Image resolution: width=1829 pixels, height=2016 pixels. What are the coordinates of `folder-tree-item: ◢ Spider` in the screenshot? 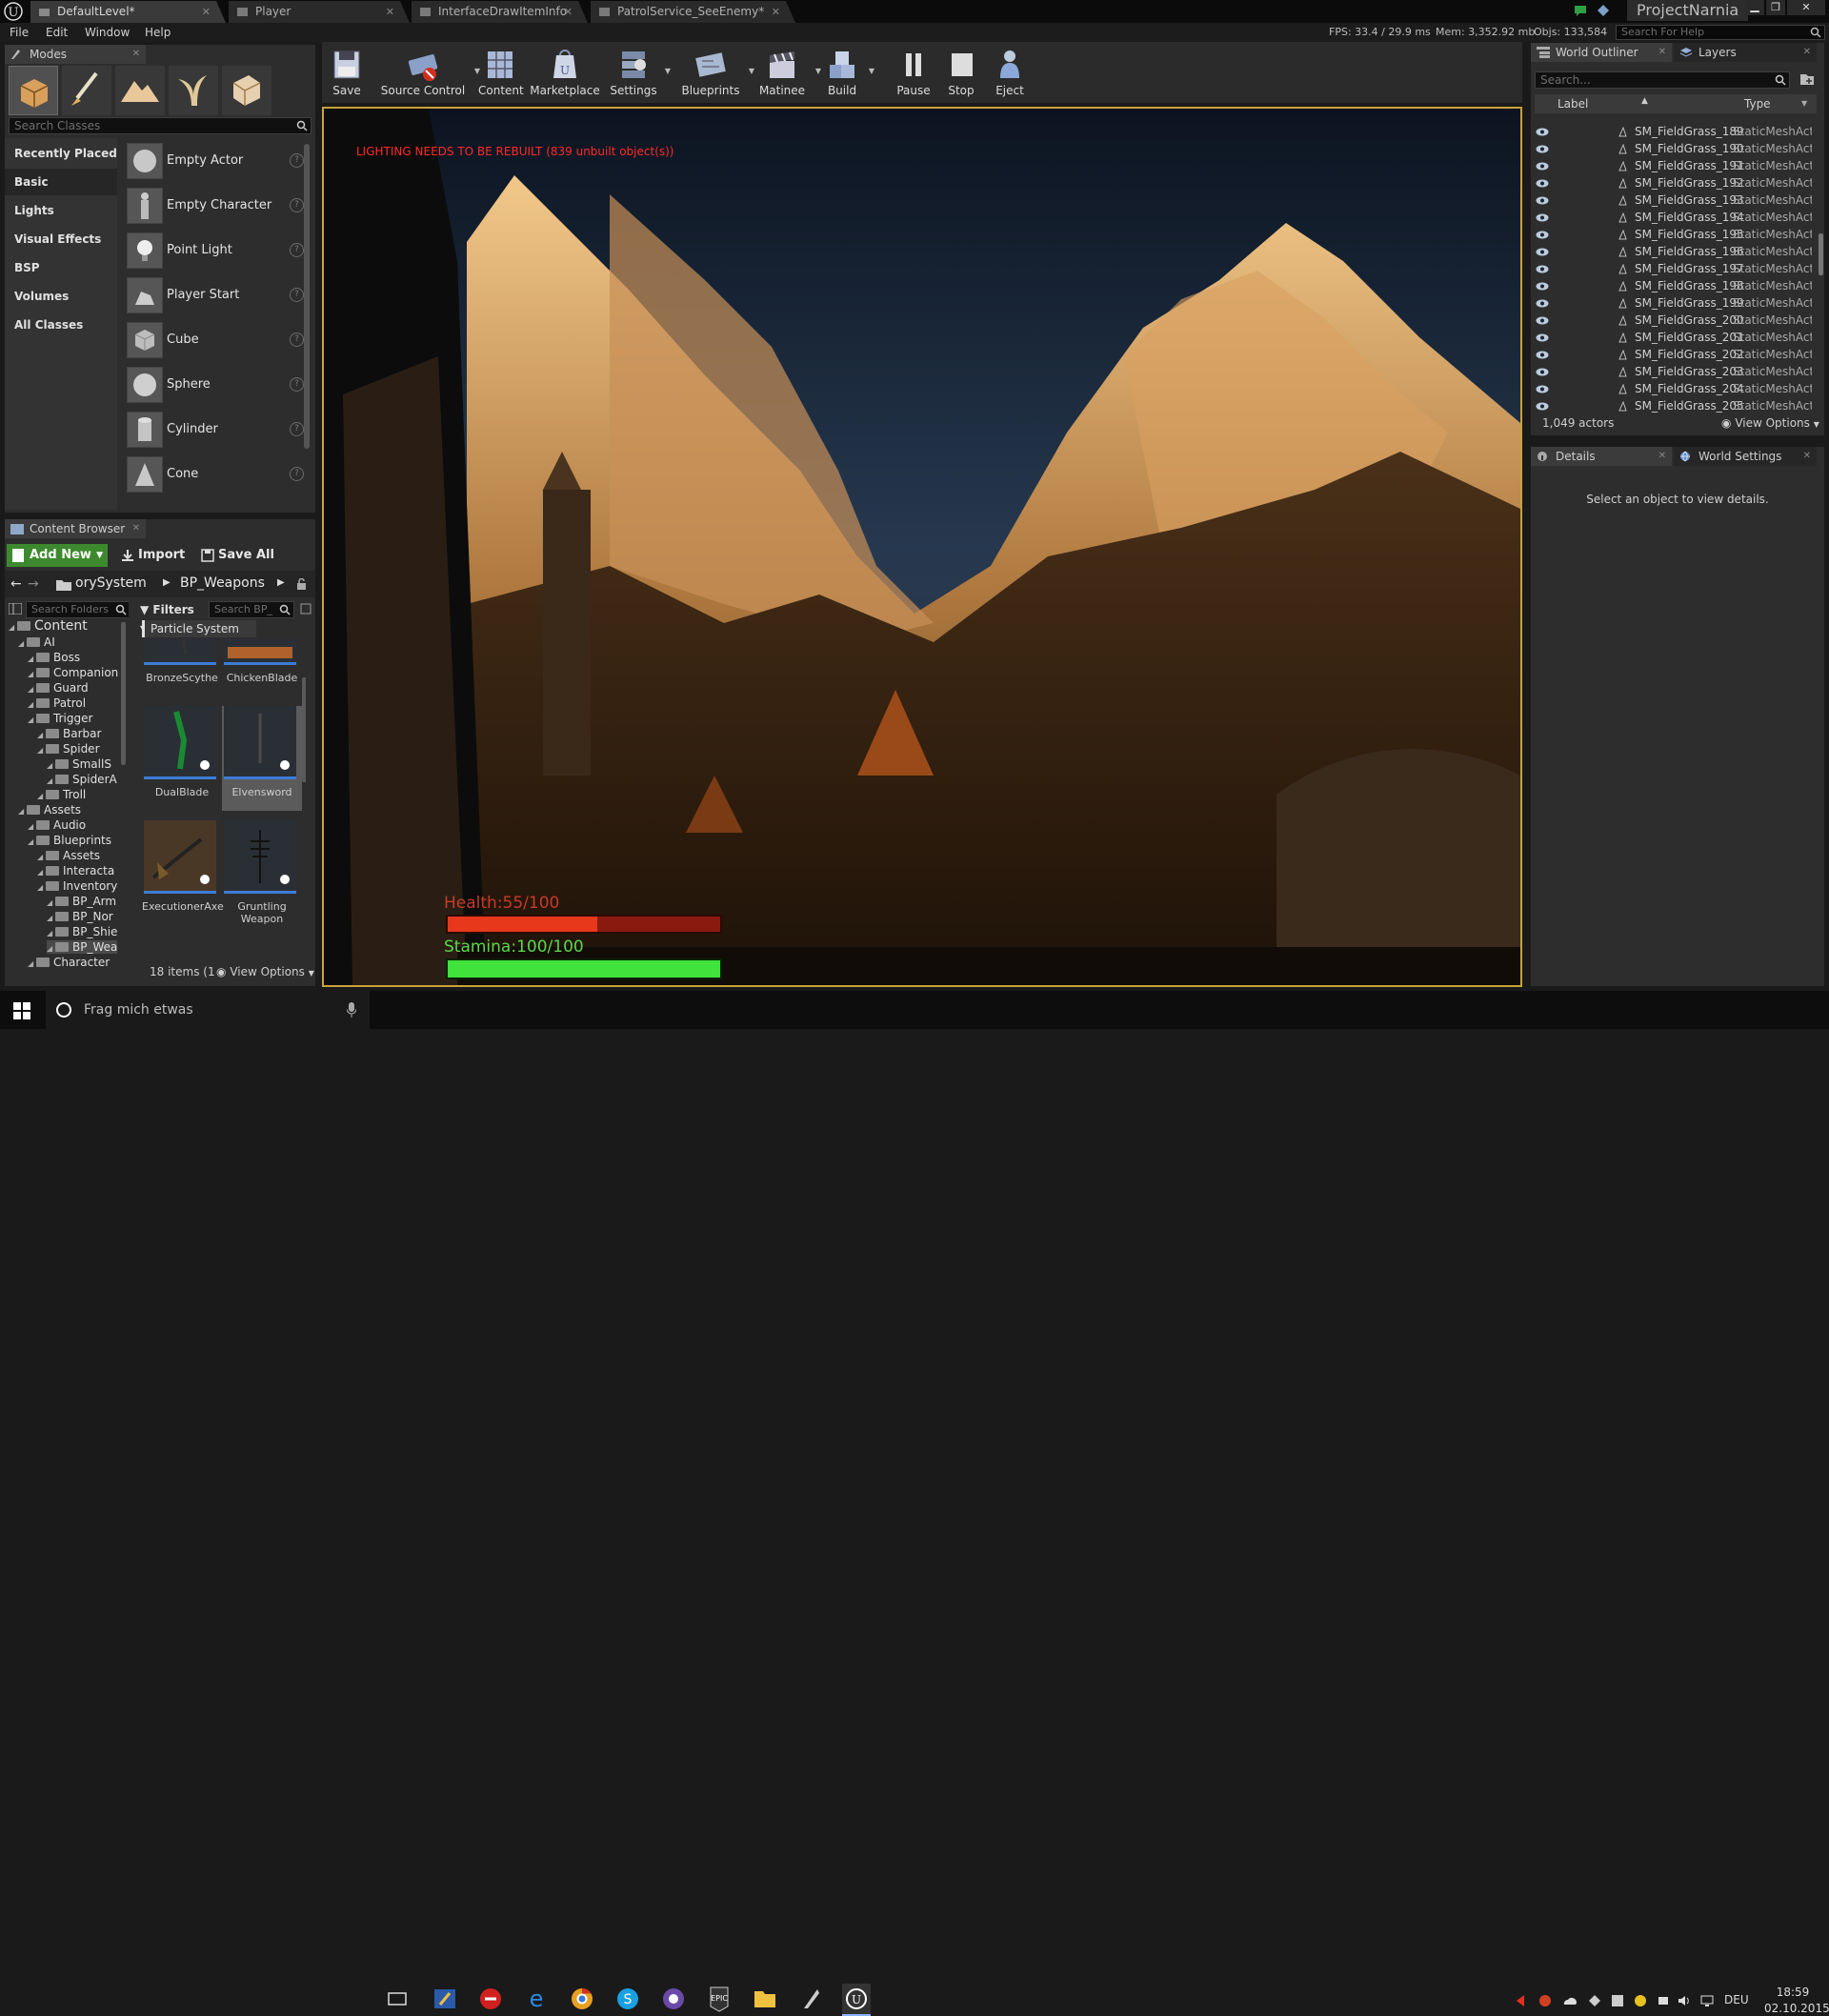 It's located at (69, 749).